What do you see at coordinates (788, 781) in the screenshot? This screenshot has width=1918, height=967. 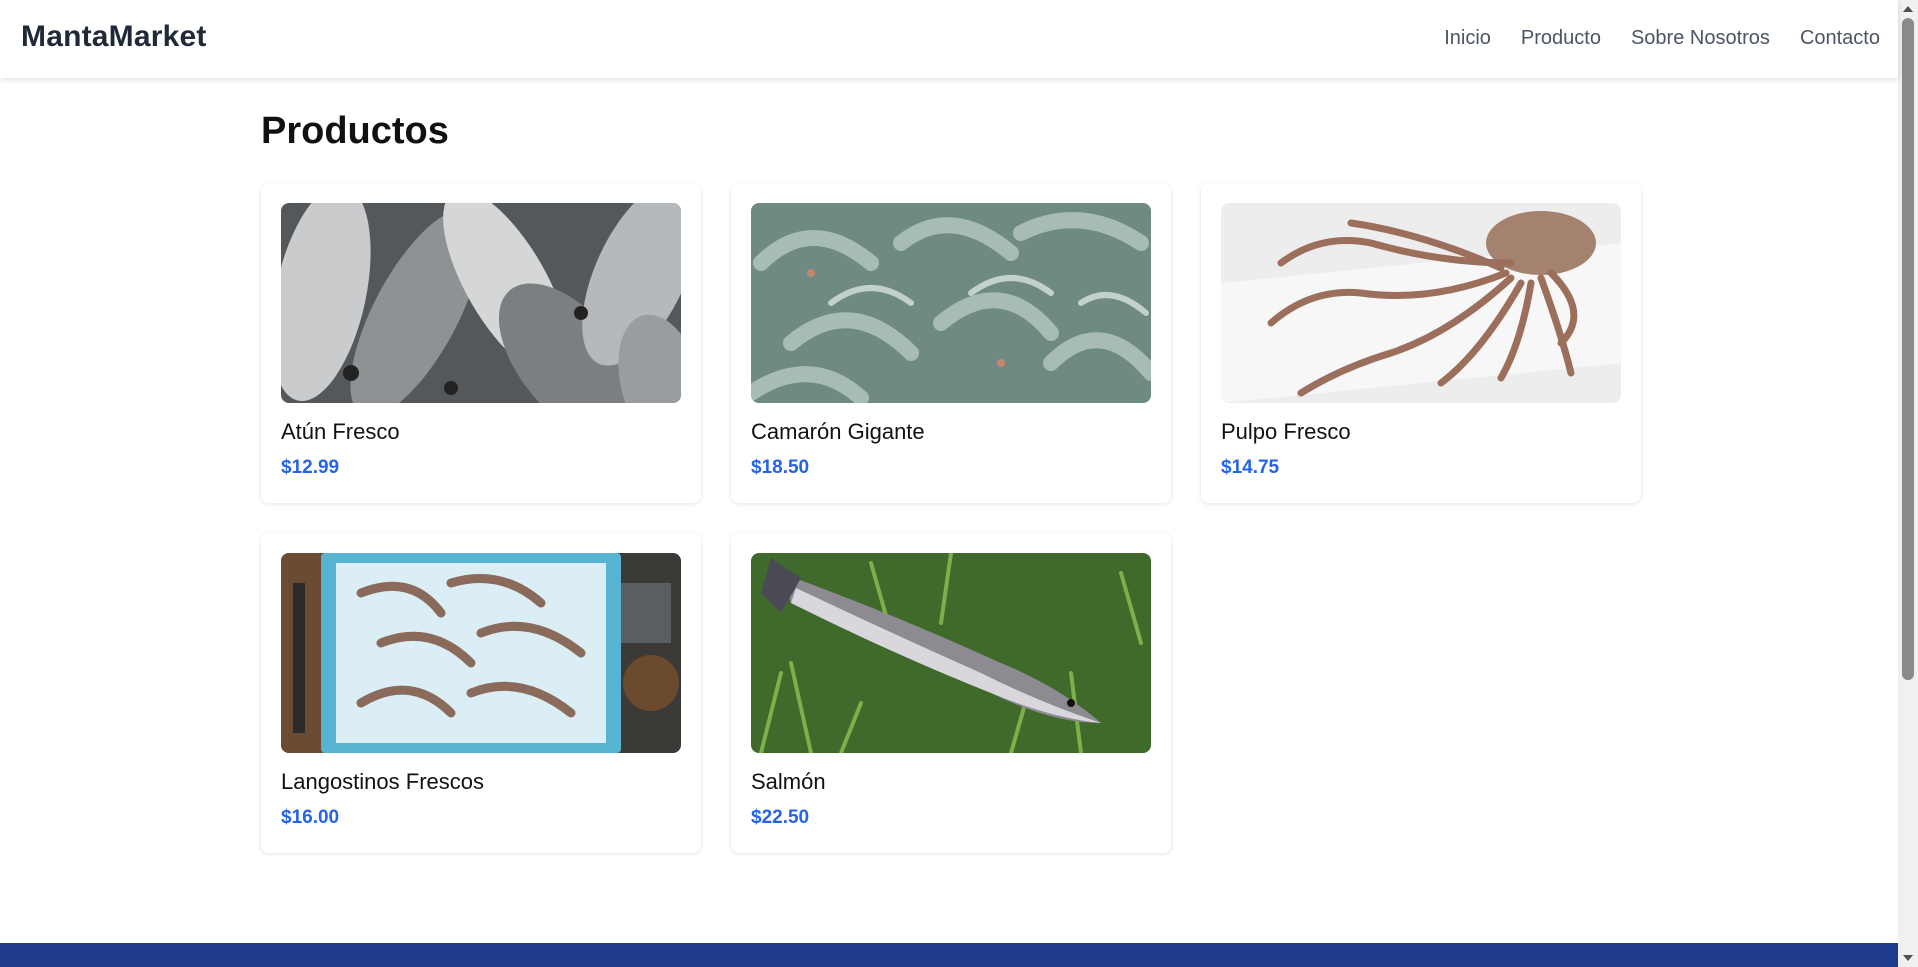 I see `product-name: Salmón` at bounding box center [788, 781].